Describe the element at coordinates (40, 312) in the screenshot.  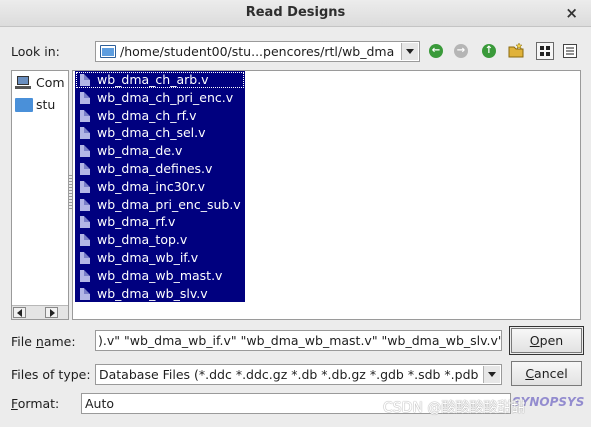
I see `sidebar-scrollbar` at that location.